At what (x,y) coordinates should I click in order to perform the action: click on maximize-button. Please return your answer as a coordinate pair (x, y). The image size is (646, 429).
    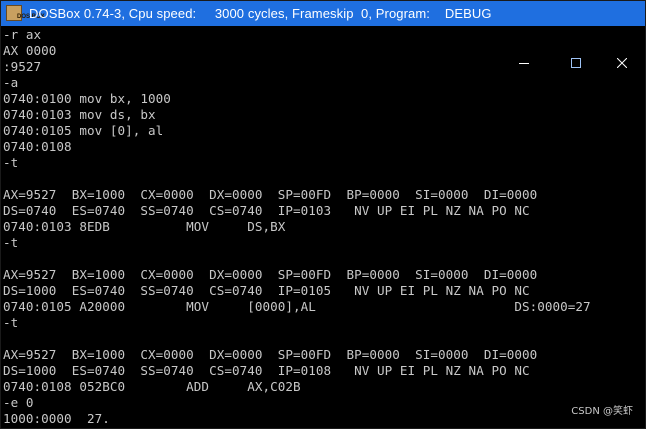
    Looking at the image, I should click on (576, 34).